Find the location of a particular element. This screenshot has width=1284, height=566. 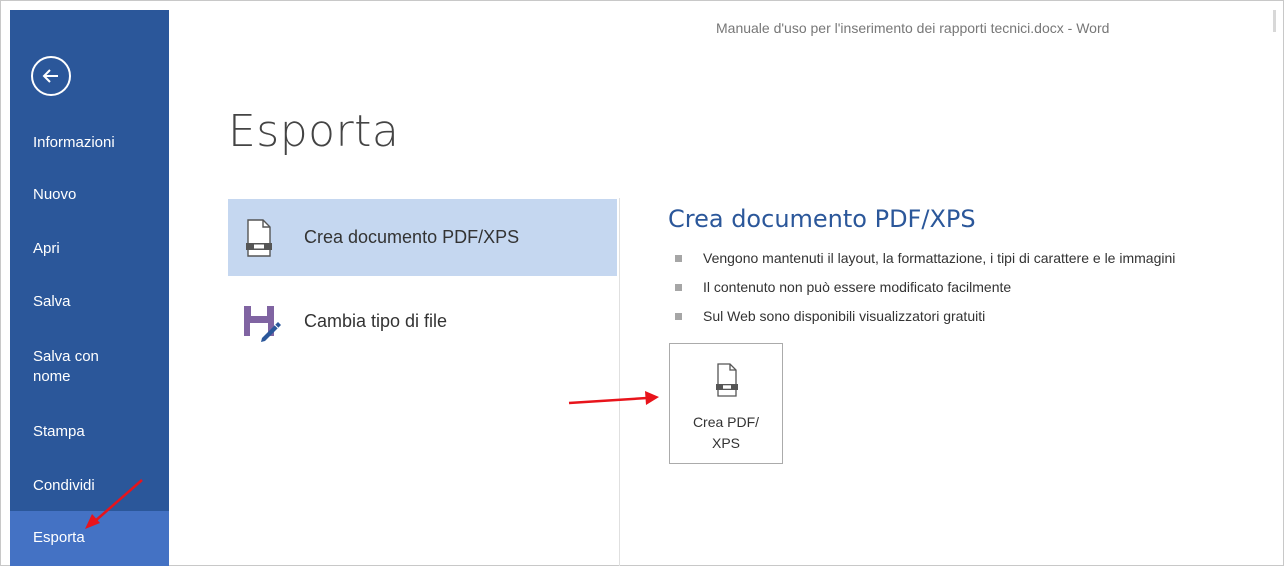

option-label: Cambia tipo di file is located at coordinates (376, 321).